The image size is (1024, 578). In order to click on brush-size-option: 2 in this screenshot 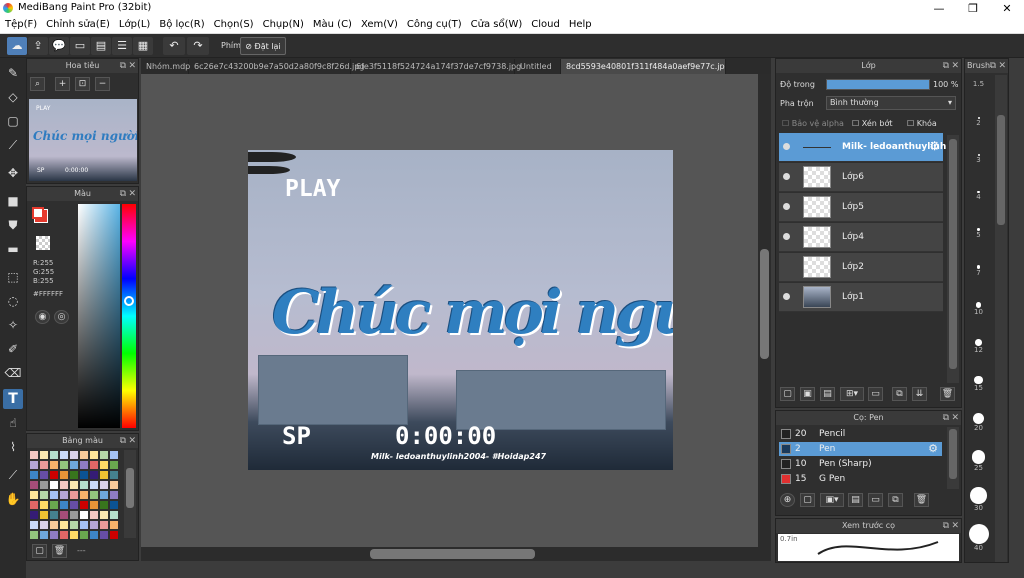, I will do `click(978, 122)`.